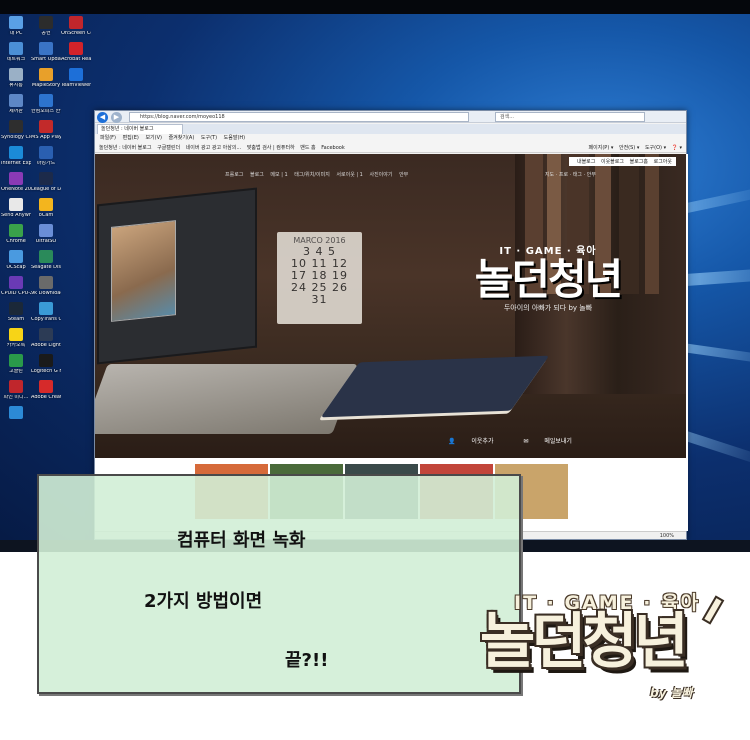 This screenshot has height=740, width=750. Describe the element at coordinates (16, 33) in the screenshot. I see `desktop-icon-label: 내 PC` at that location.